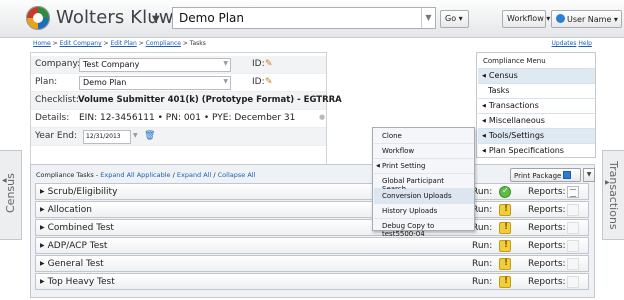 The width and height of the screenshot is (624, 300). I want to click on edit-company-pencil-icon: ✎, so click(269, 64).